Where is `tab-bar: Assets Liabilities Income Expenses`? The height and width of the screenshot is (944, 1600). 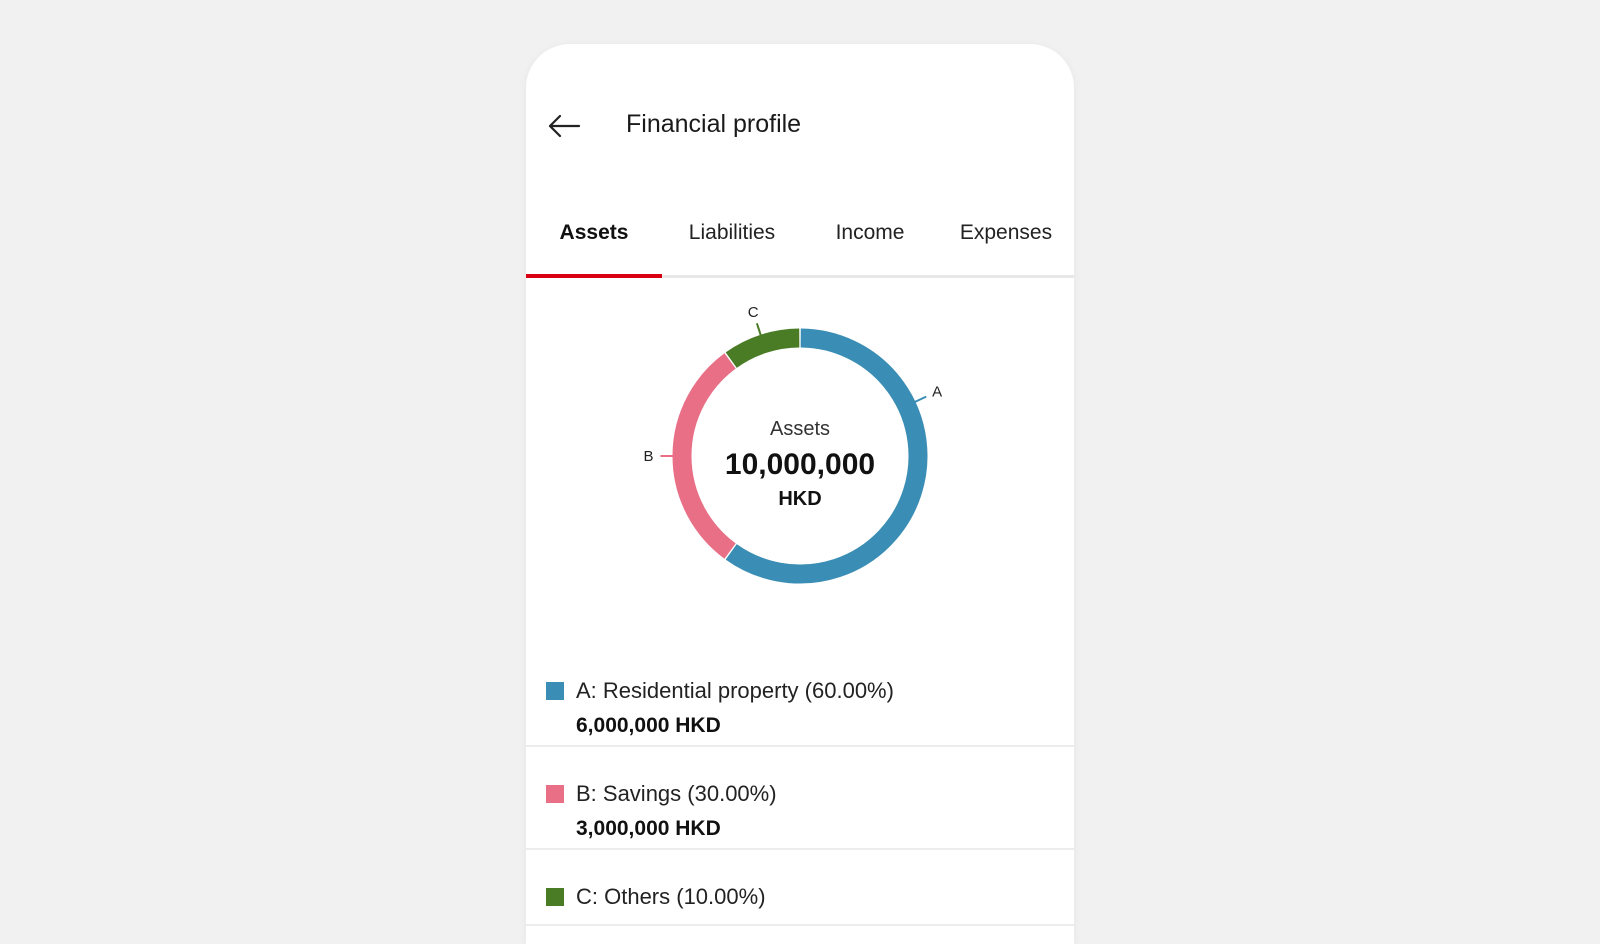 tab-bar: Assets Liabilities Income Expenses is located at coordinates (800, 236).